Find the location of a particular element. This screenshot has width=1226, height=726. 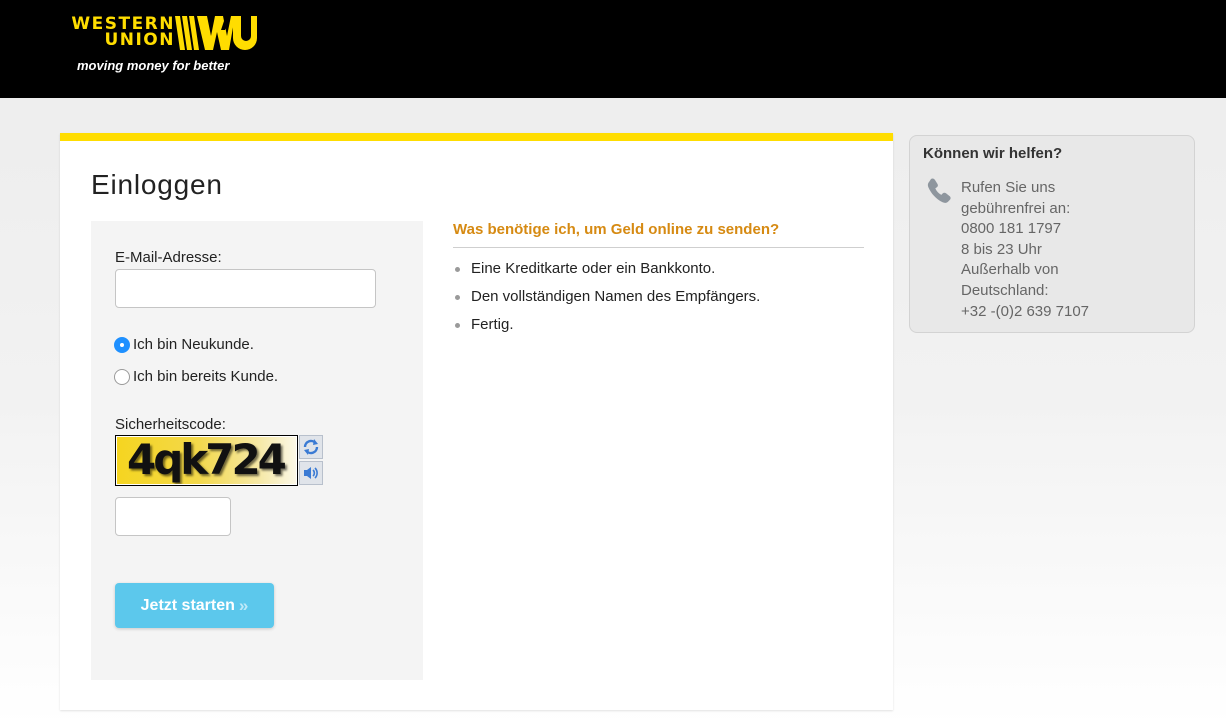

speaker-icon is located at coordinates (311, 473).